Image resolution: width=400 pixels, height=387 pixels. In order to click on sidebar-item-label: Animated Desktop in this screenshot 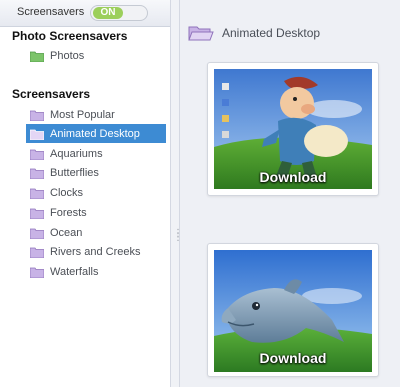, I will do `click(95, 133)`.